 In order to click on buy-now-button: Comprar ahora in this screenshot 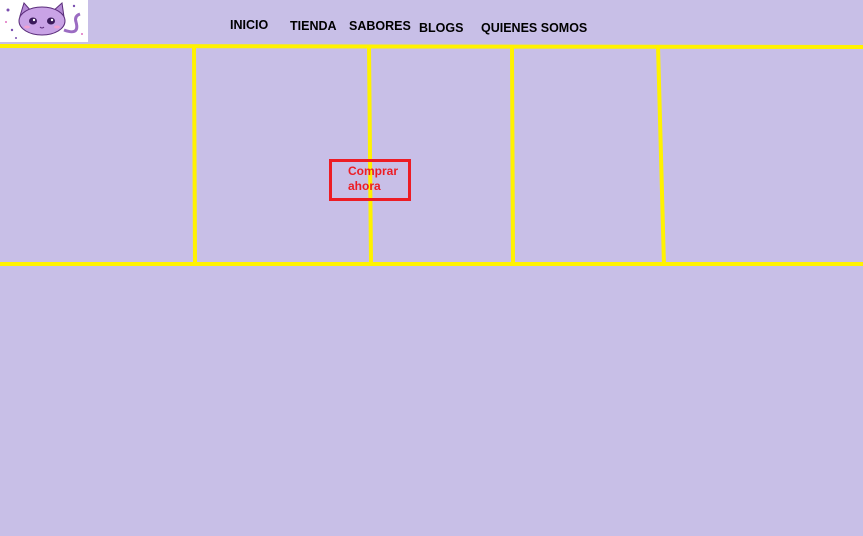, I will do `click(370, 180)`.